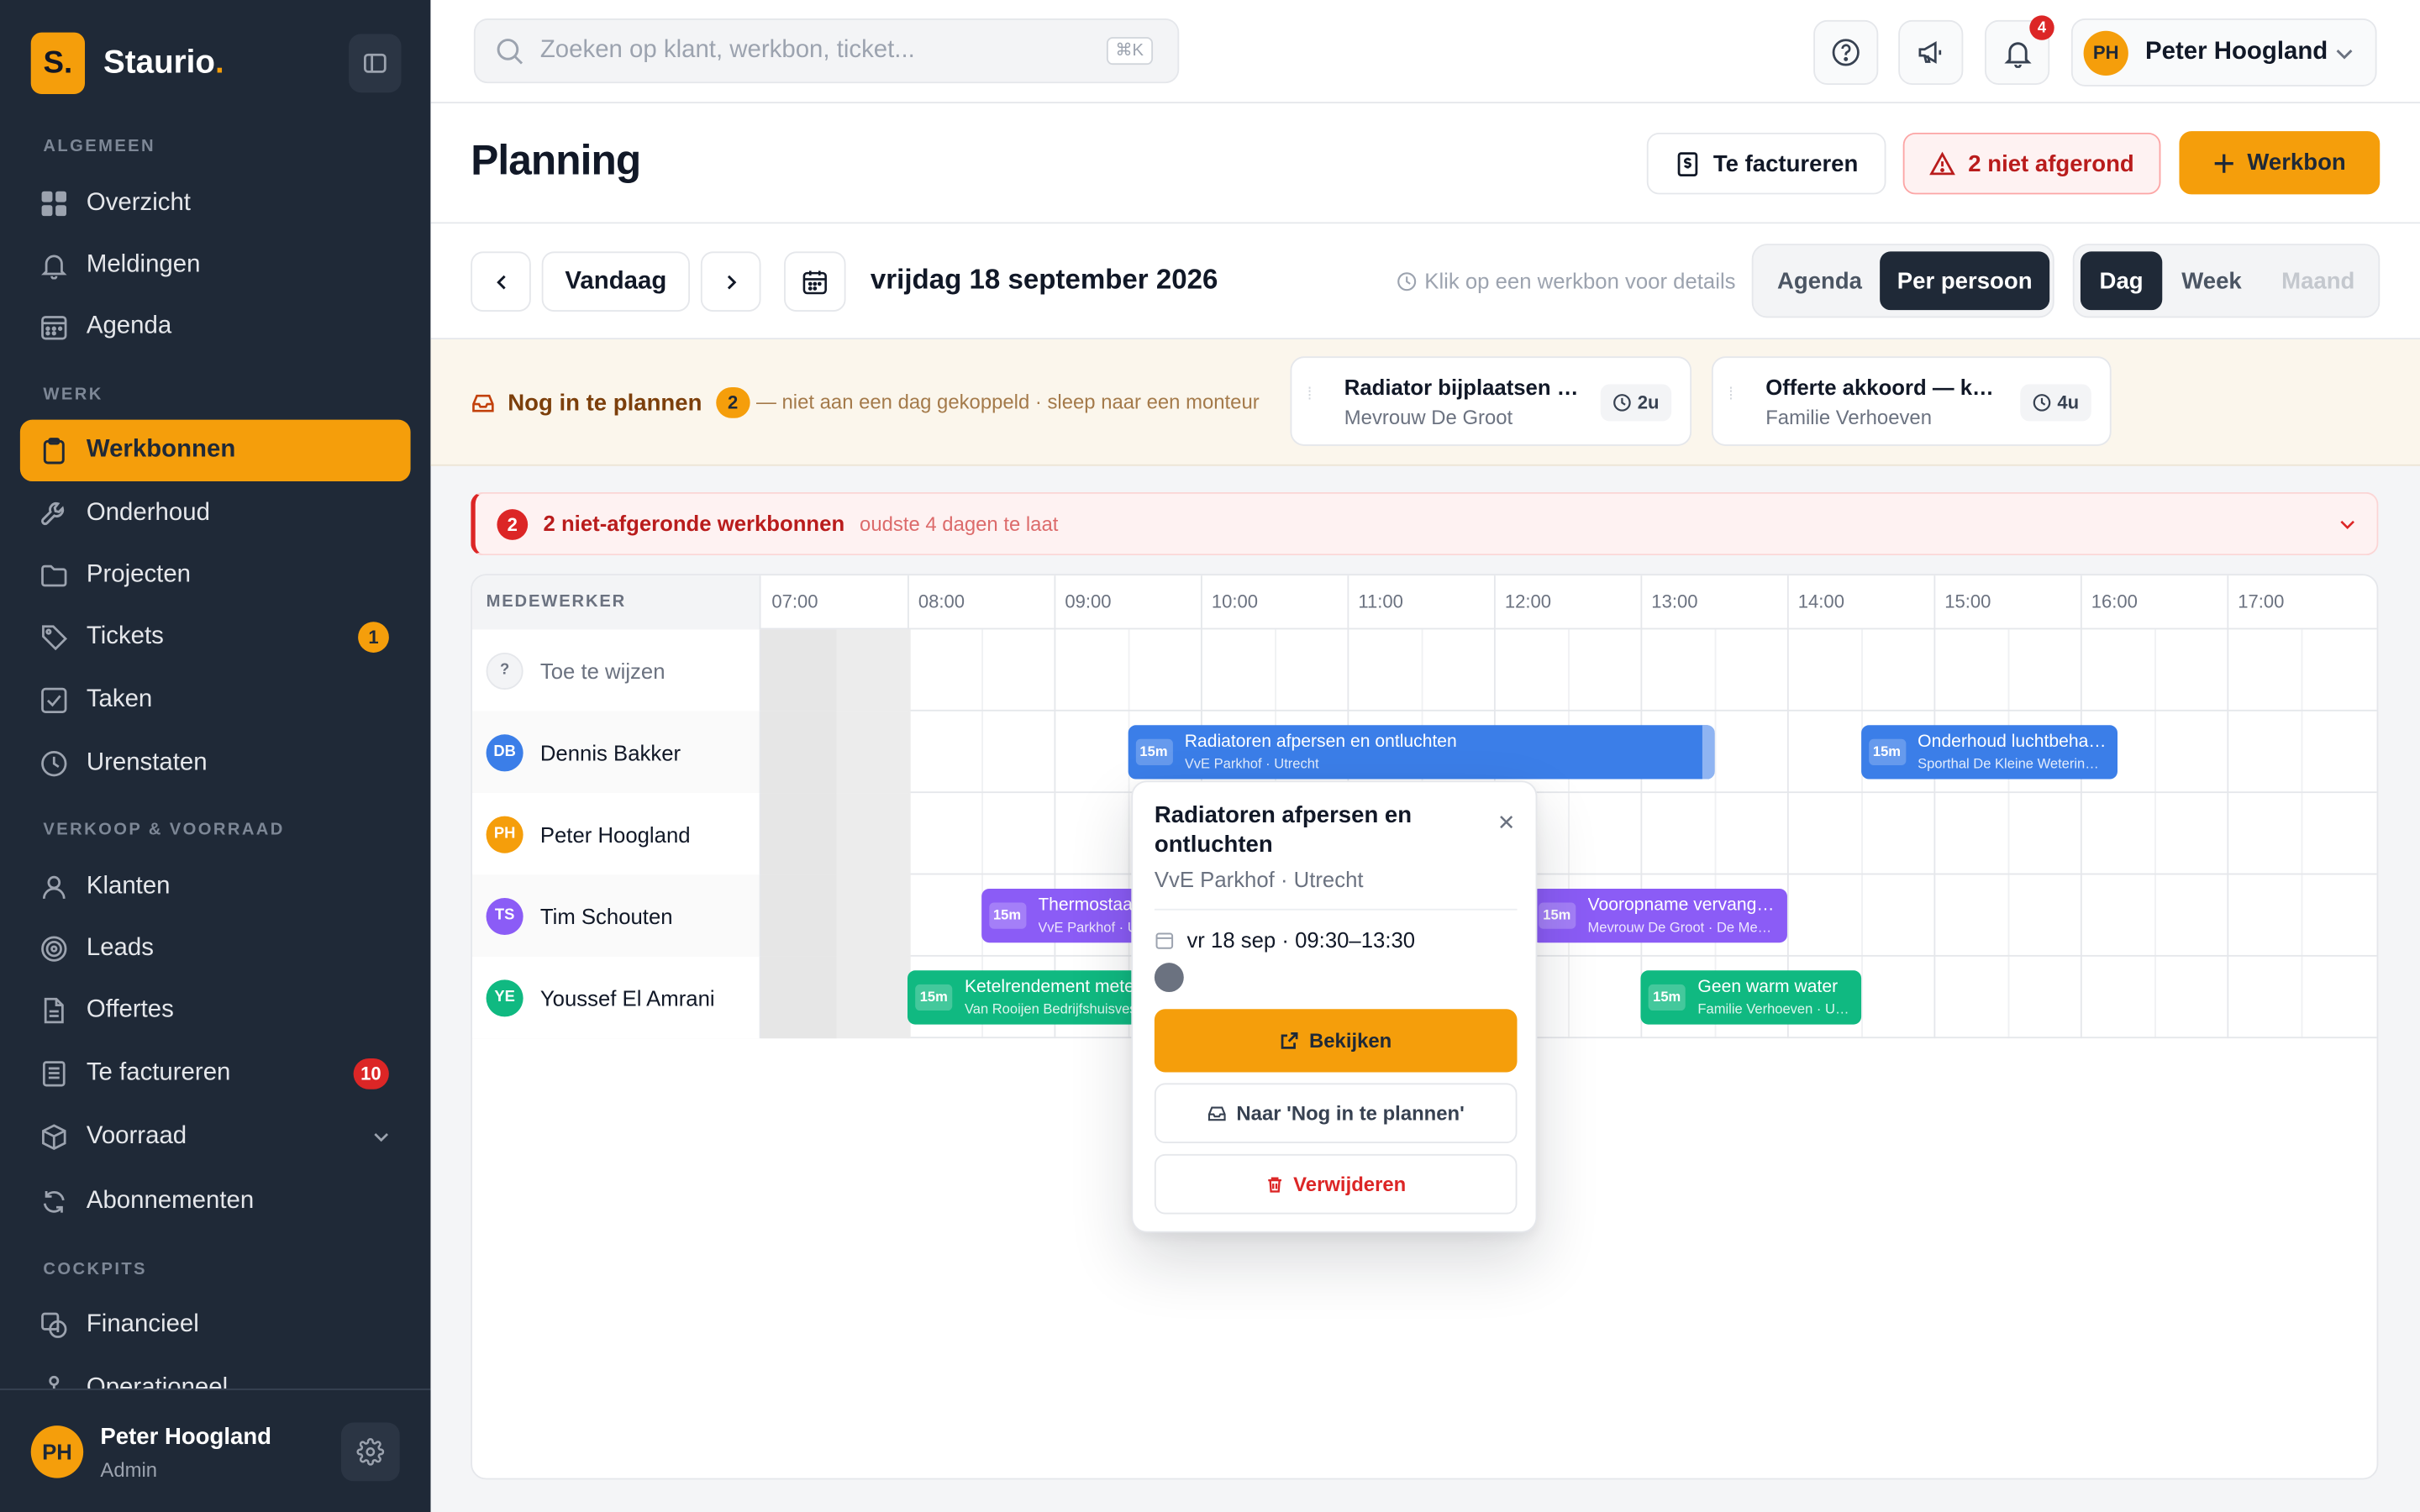 The image size is (2420, 1512). I want to click on te-factureren-label: Te factureren, so click(1786, 163).